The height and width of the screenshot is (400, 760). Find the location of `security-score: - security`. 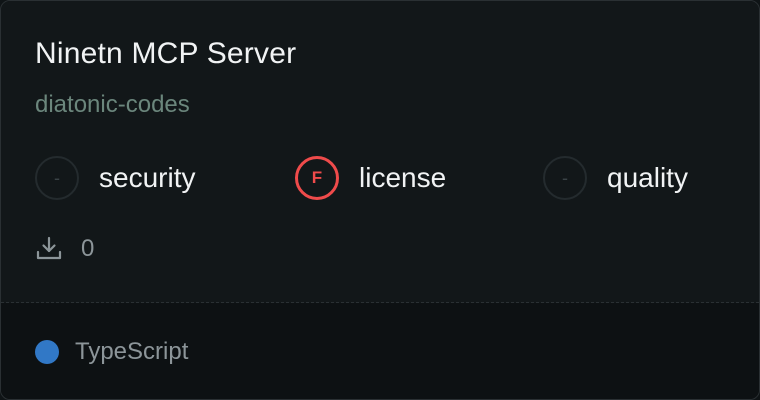

security-score: - security is located at coordinates (115, 178).